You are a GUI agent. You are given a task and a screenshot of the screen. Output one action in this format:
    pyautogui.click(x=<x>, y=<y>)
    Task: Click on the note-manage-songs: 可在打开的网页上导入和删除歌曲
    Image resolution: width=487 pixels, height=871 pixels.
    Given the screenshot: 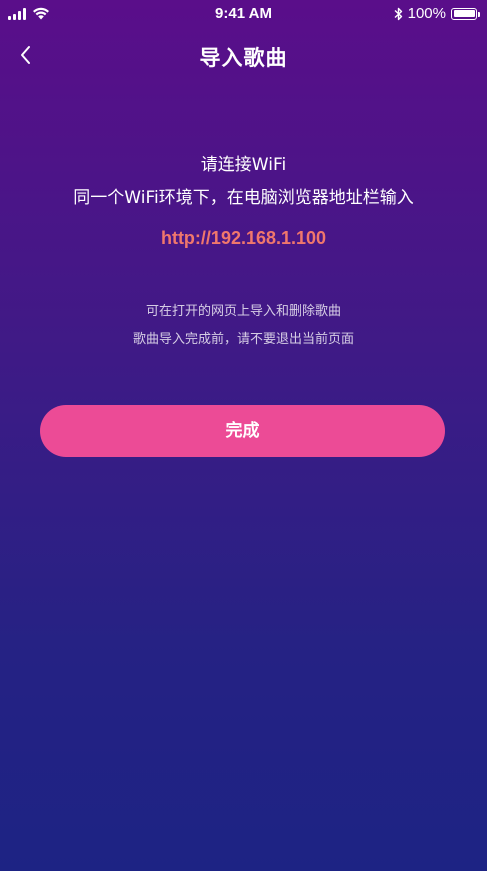 What is the action you would take?
    pyautogui.click(x=243, y=311)
    